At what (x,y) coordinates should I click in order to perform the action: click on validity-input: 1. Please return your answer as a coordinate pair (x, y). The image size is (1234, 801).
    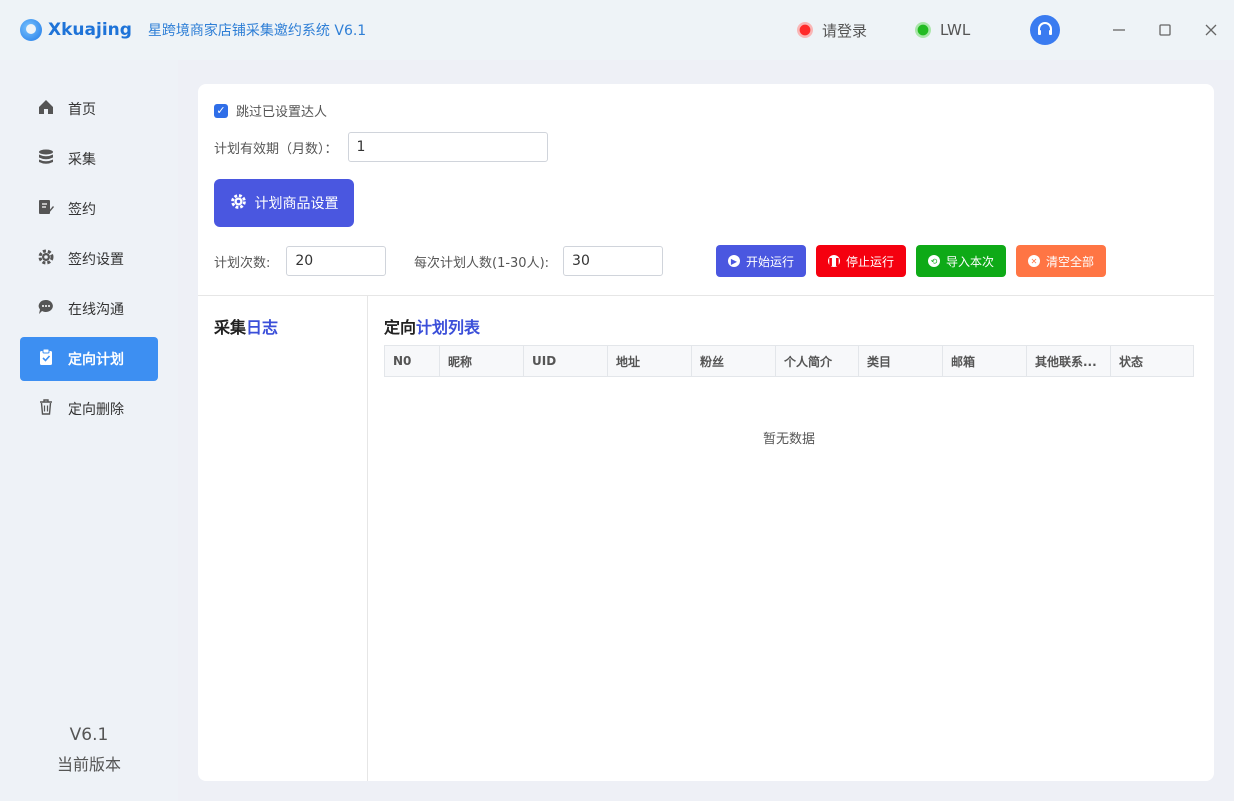
    Looking at the image, I should click on (447, 147).